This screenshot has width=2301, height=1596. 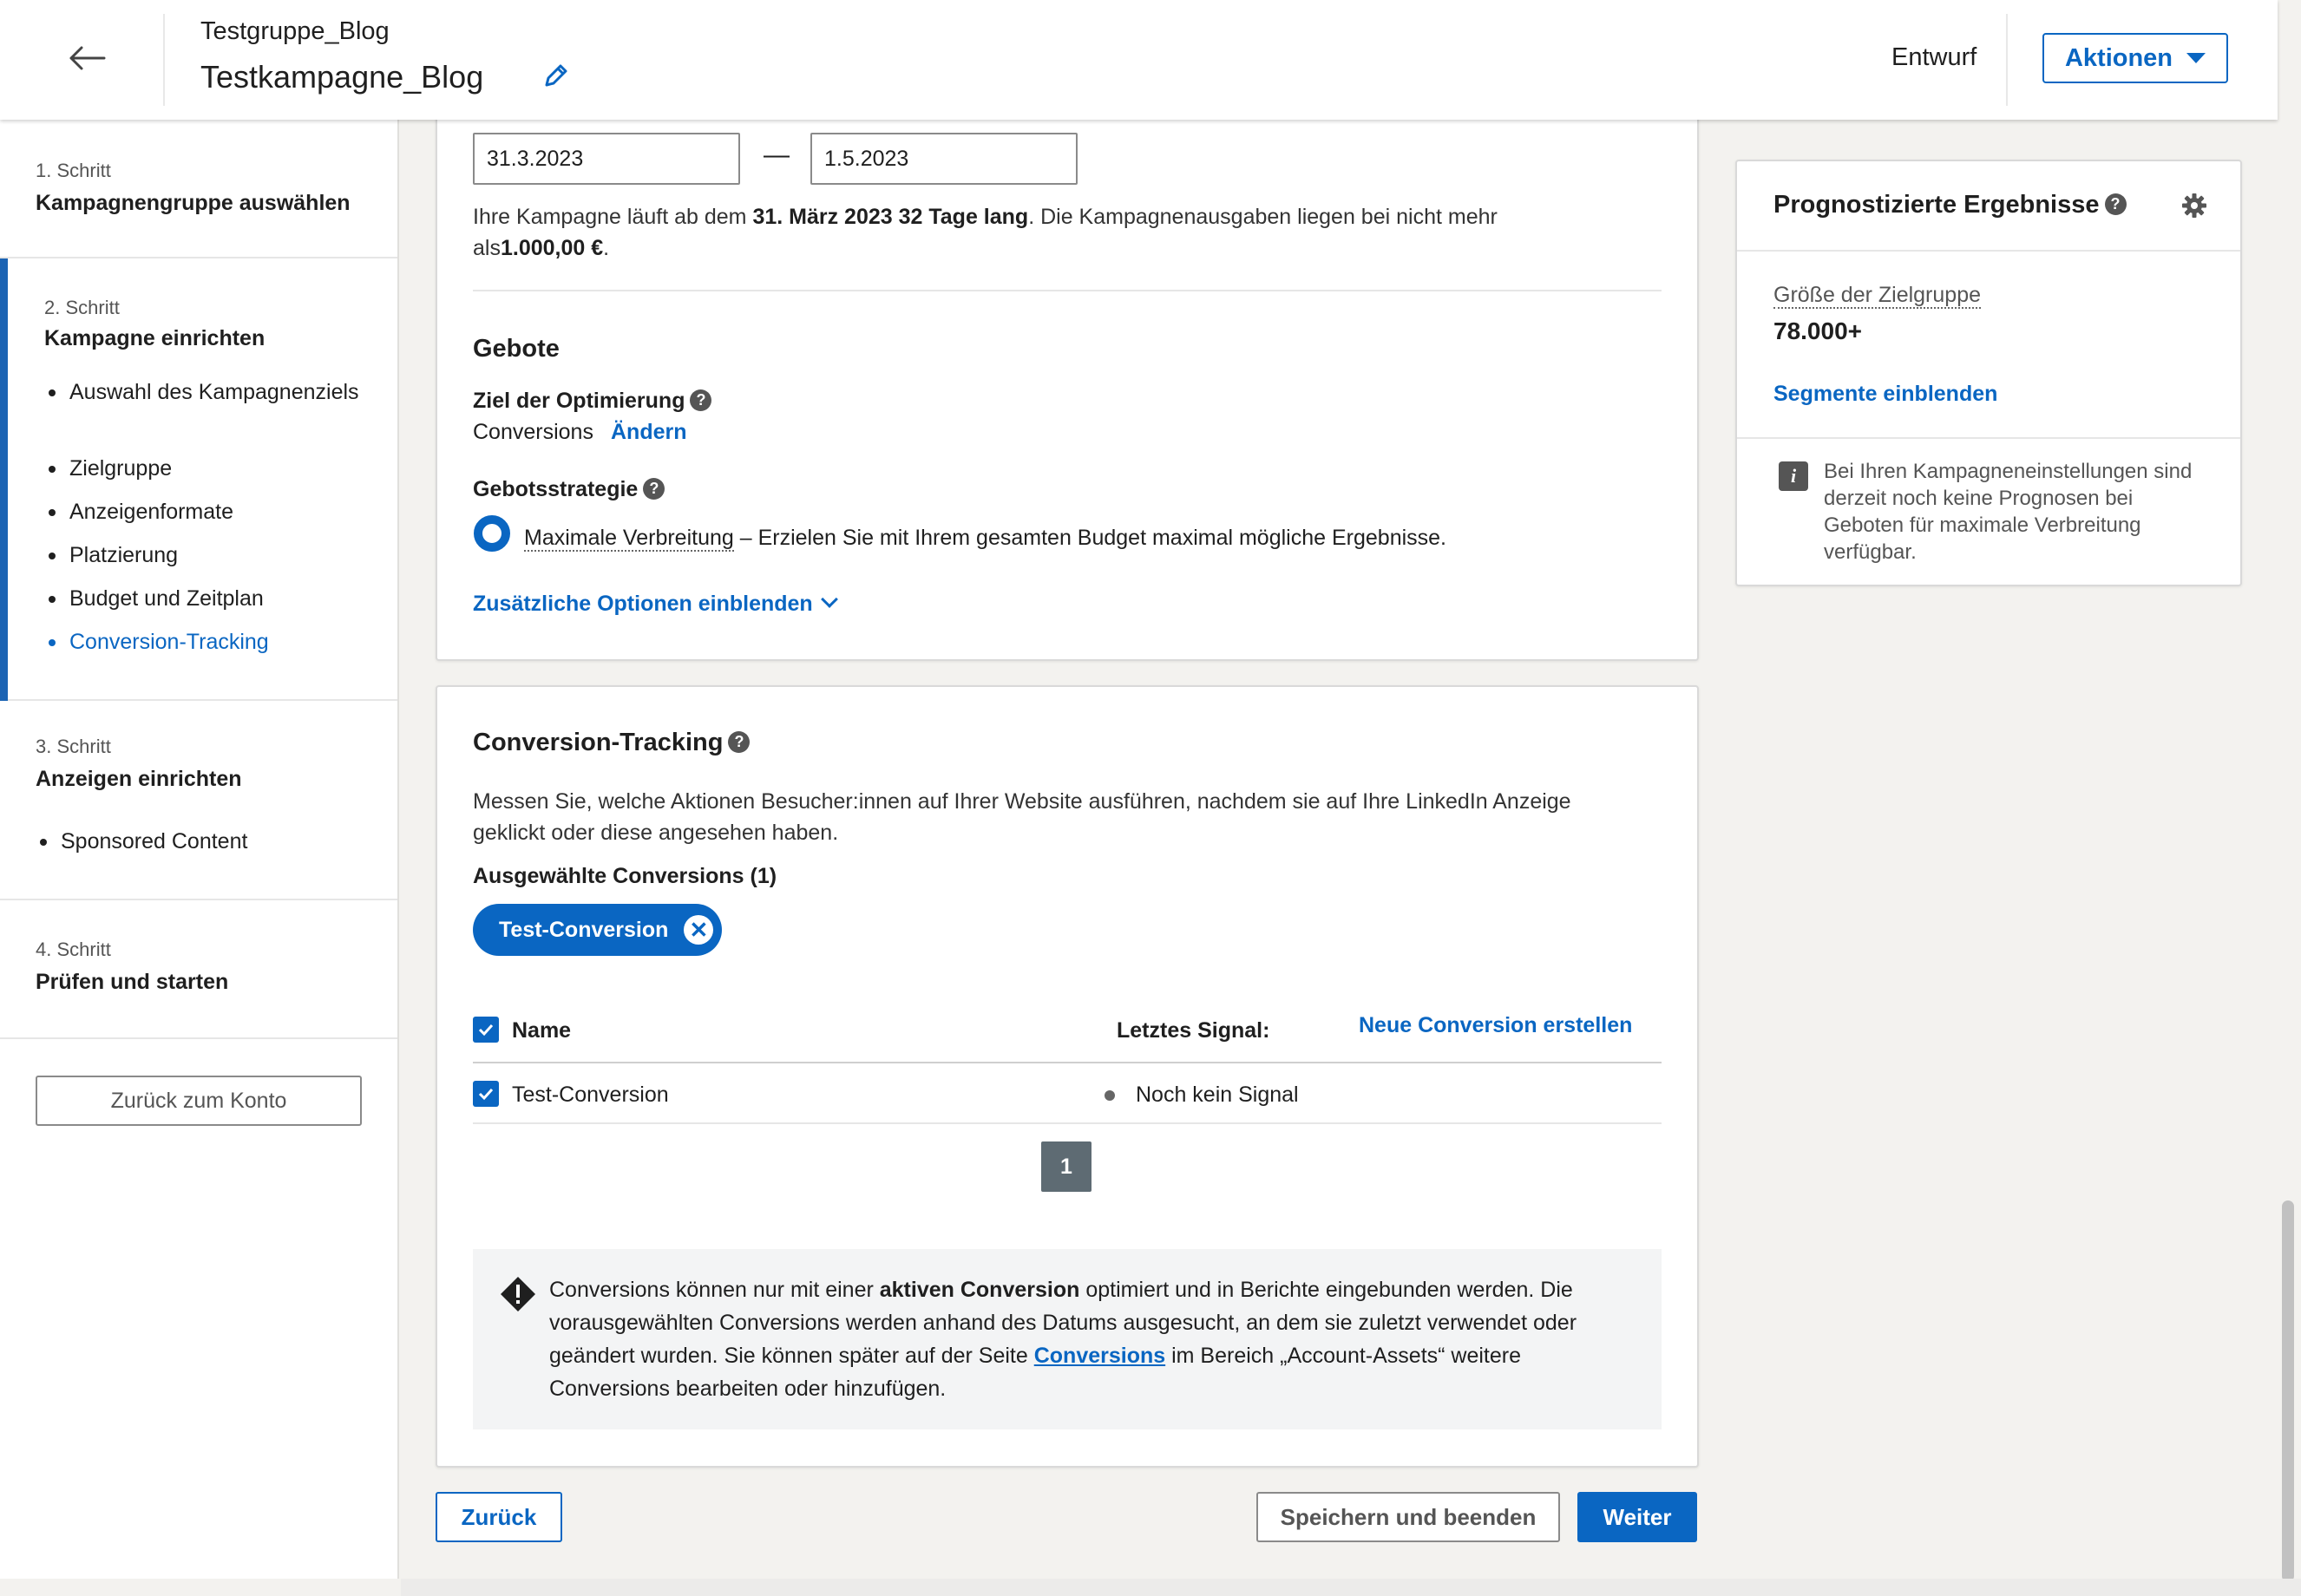 What do you see at coordinates (542, 1030) in the screenshot?
I see `column-header-name: Name` at bounding box center [542, 1030].